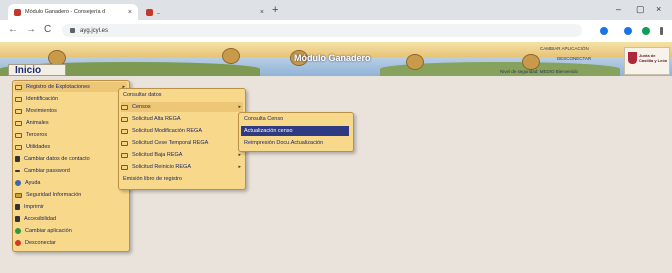  I want to click on browser-toolbar: ← → C ayg.jcyl.es, so click(336, 31).